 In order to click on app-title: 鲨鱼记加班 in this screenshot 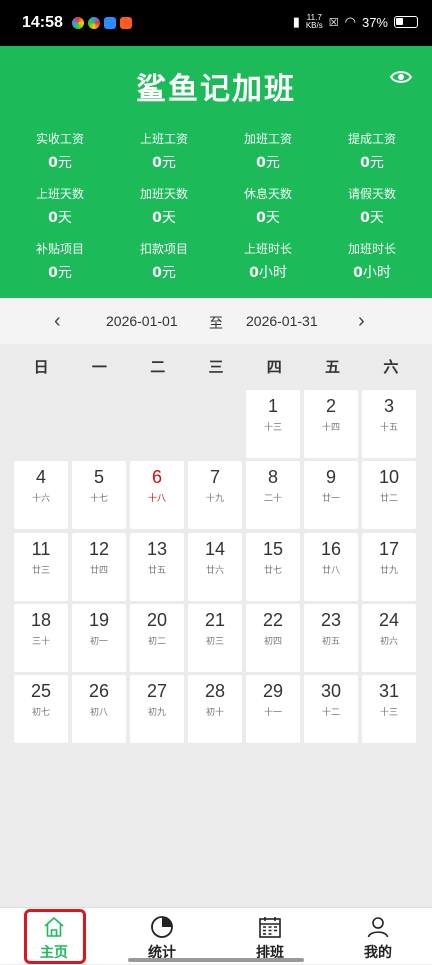, I will do `click(216, 89)`.